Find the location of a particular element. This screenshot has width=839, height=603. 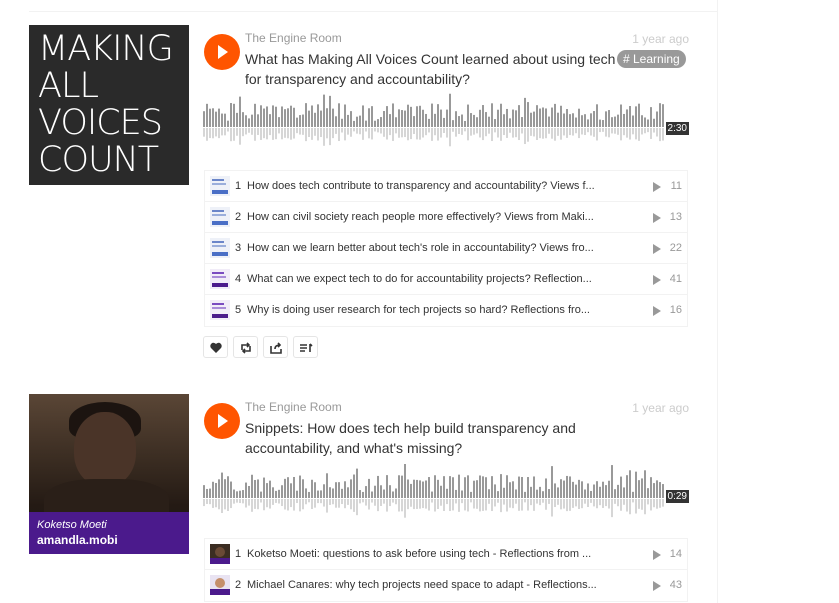

add-to-playlist-icon is located at coordinates (306, 347).